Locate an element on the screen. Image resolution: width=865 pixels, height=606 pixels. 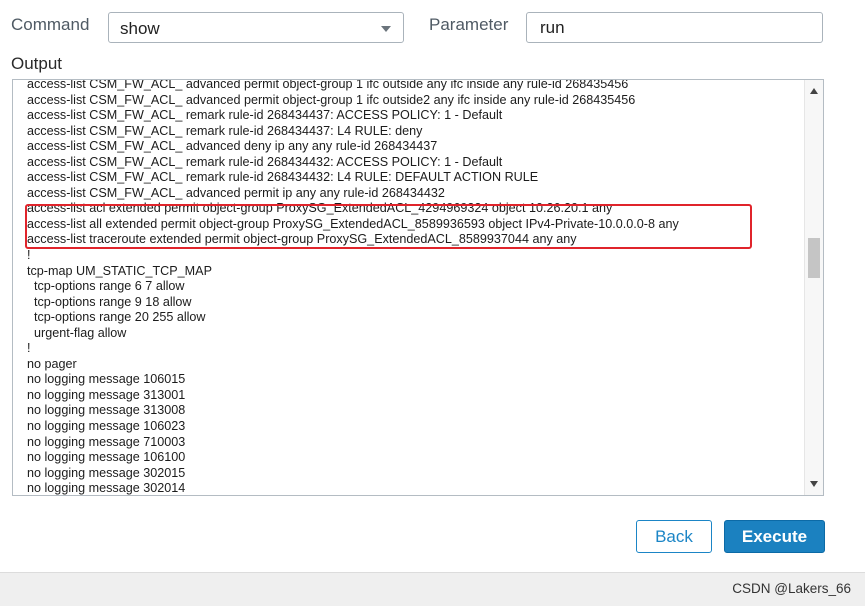
parameter-label: Parameter is located at coordinates (469, 24).